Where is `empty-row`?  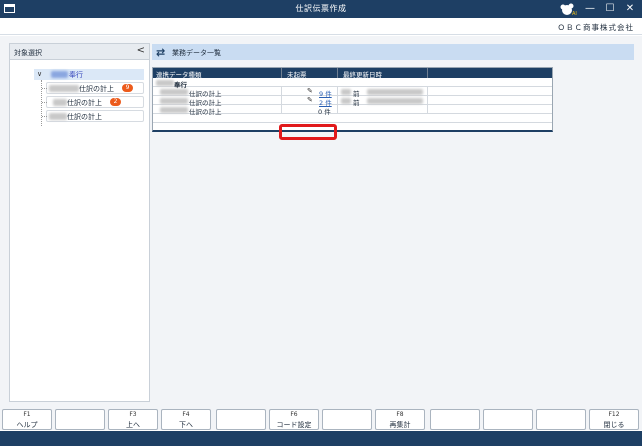 empty-row is located at coordinates (352, 118).